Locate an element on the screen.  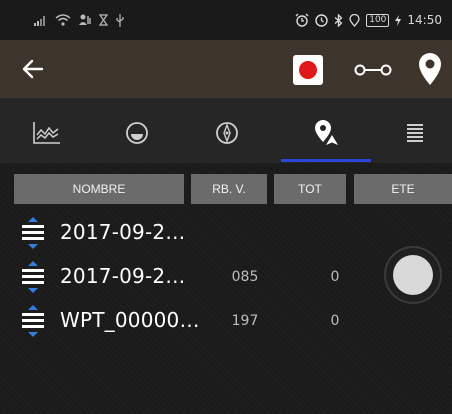
active-tab-indicator is located at coordinates (326, 160).